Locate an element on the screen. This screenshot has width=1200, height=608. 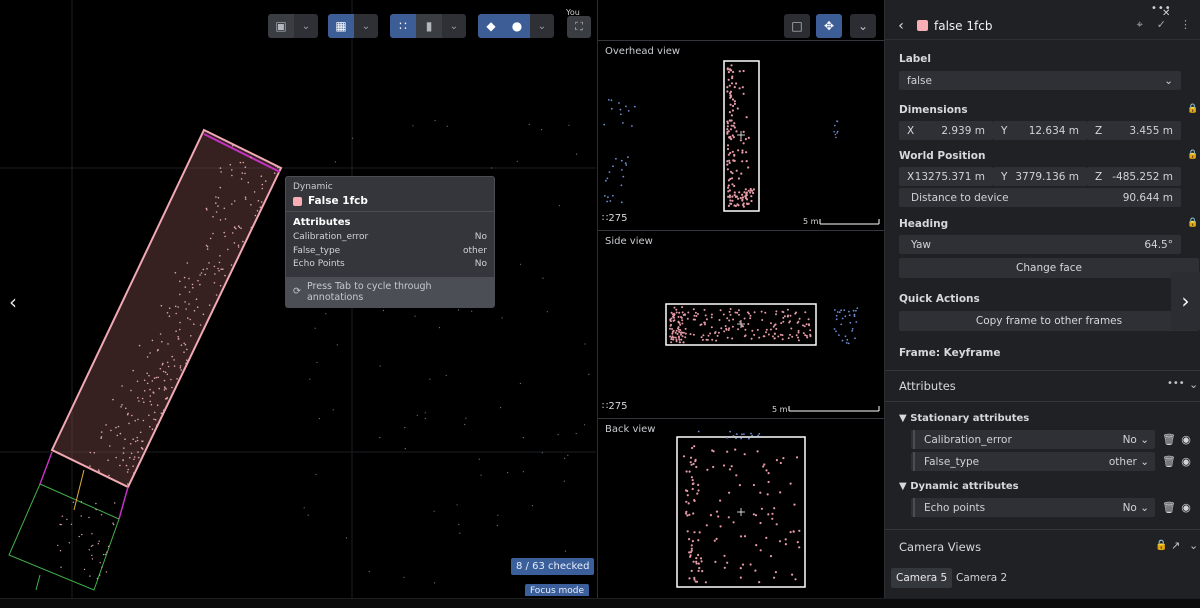
back-canvas is located at coordinates (741, 508).